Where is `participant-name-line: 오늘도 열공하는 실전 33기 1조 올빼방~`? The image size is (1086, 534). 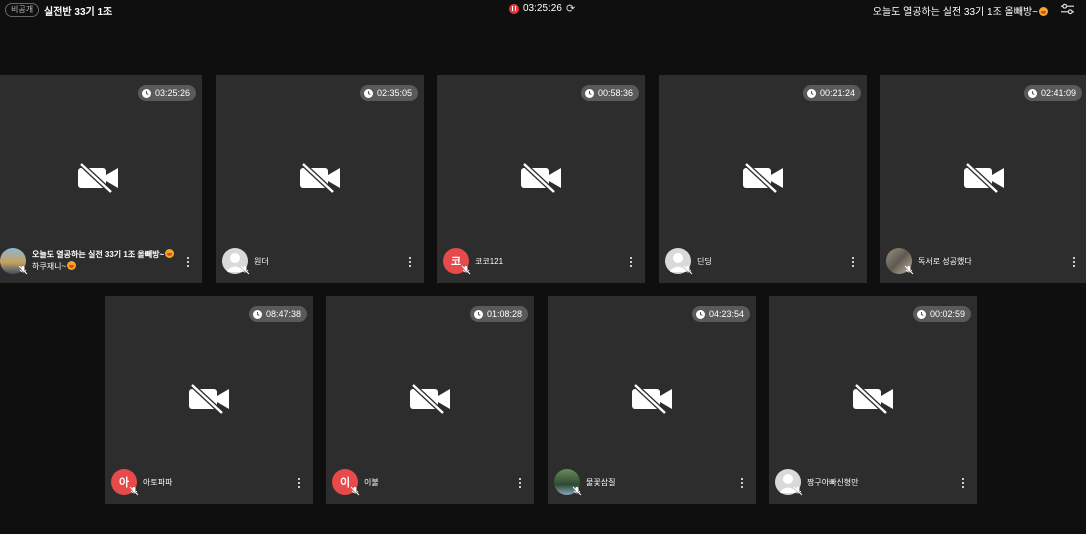
participant-name-line: 오늘도 열공하는 실전 33기 1조 올빼방~ is located at coordinates (103, 255).